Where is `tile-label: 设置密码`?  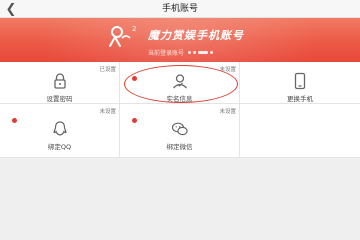
tile-label: 设置密码 is located at coordinates (59, 99).